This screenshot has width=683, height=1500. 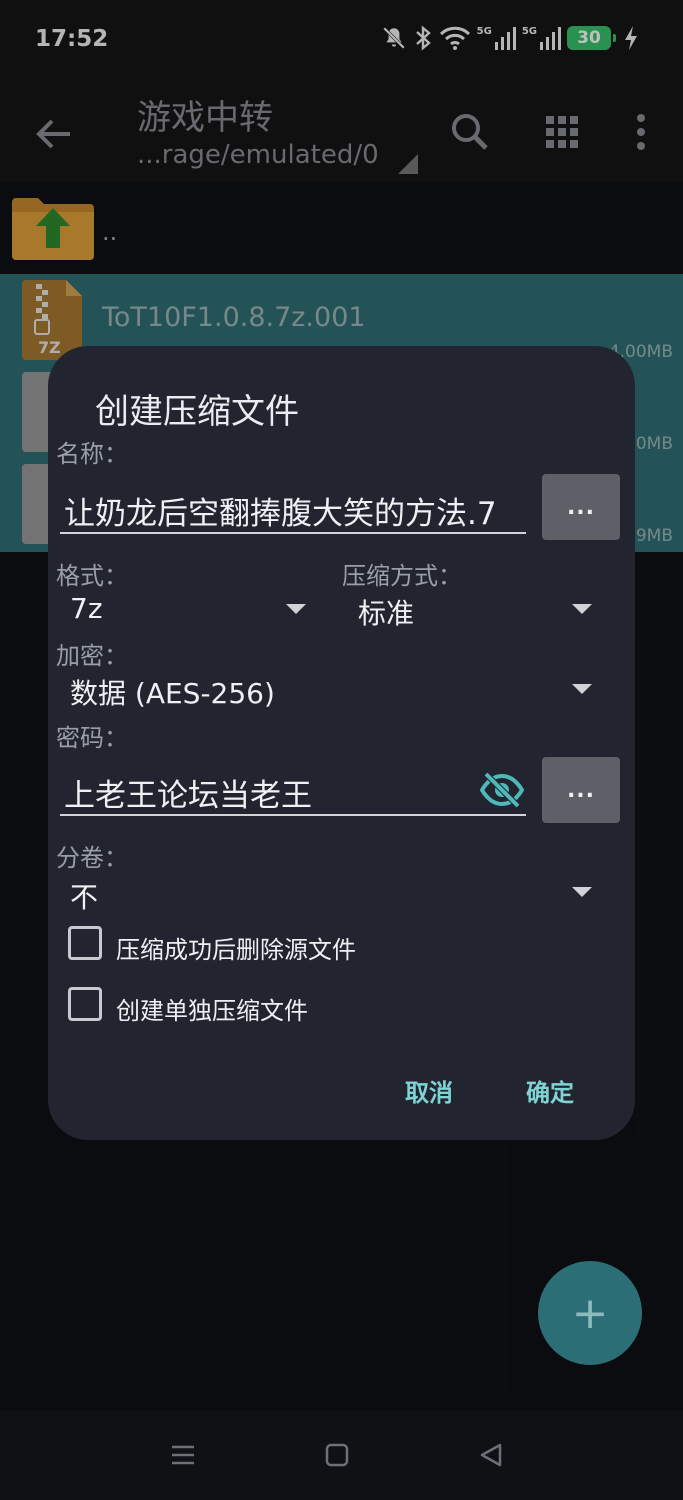 What do you see at coordinates (86, 608) in the screenshot?
I see `format-select: 7z` at bounding box center [86, 608].